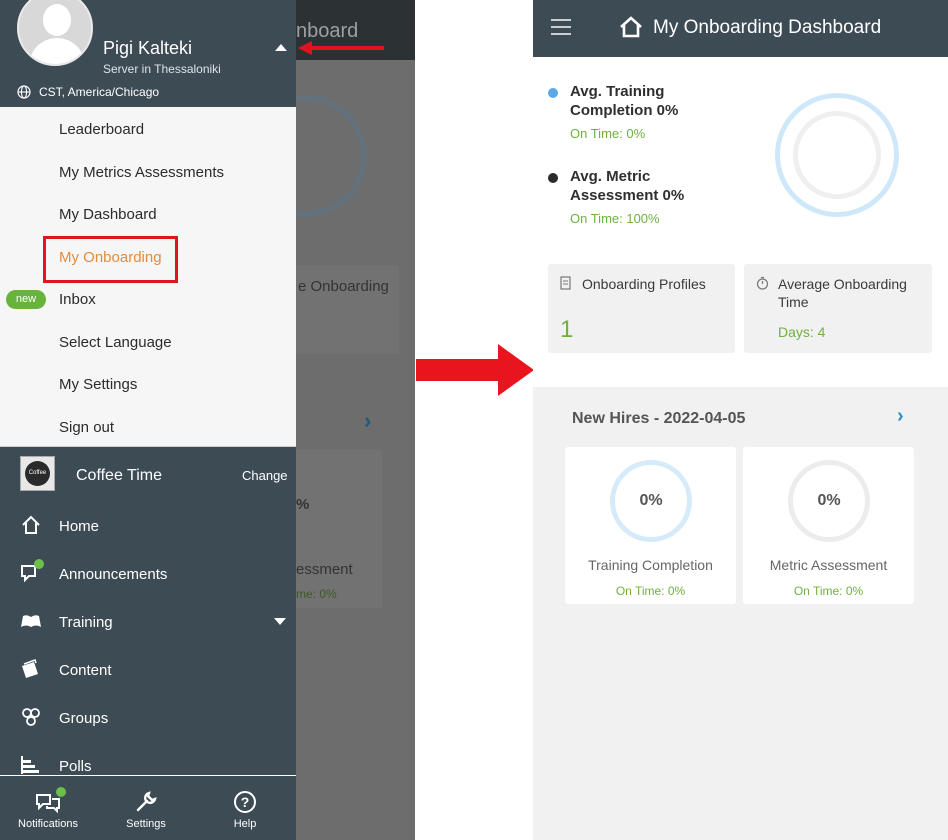 This screenshot has height=840, width=948. What do you see at coordinates (30, 668) in the screenshot?
I see `folder-icon` at bounding box center [30, 668].